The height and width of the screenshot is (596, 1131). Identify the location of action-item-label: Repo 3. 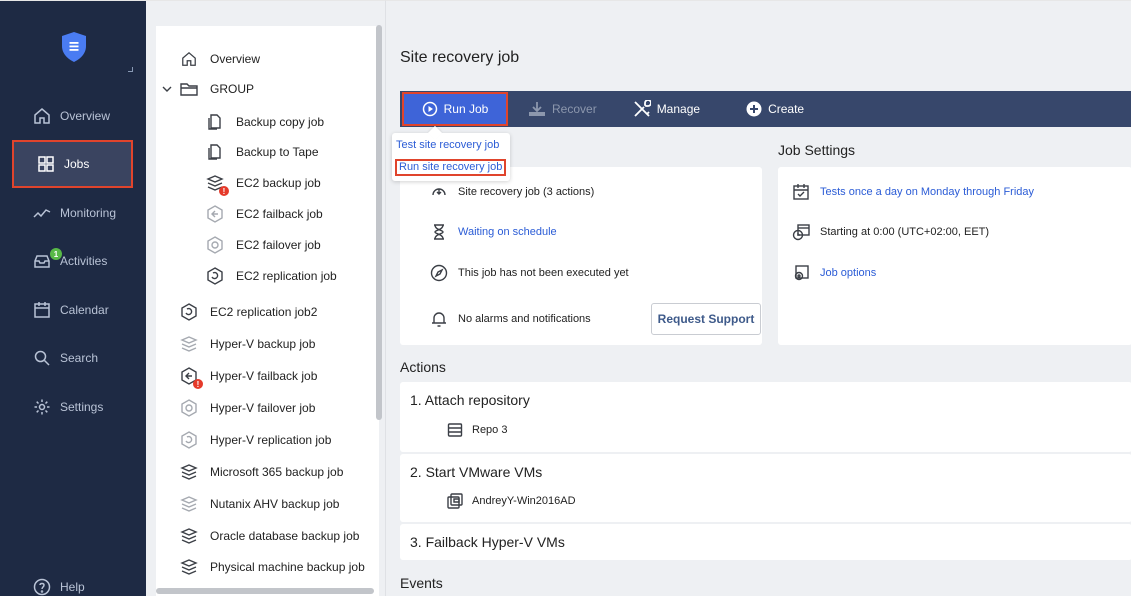
(490, 430).